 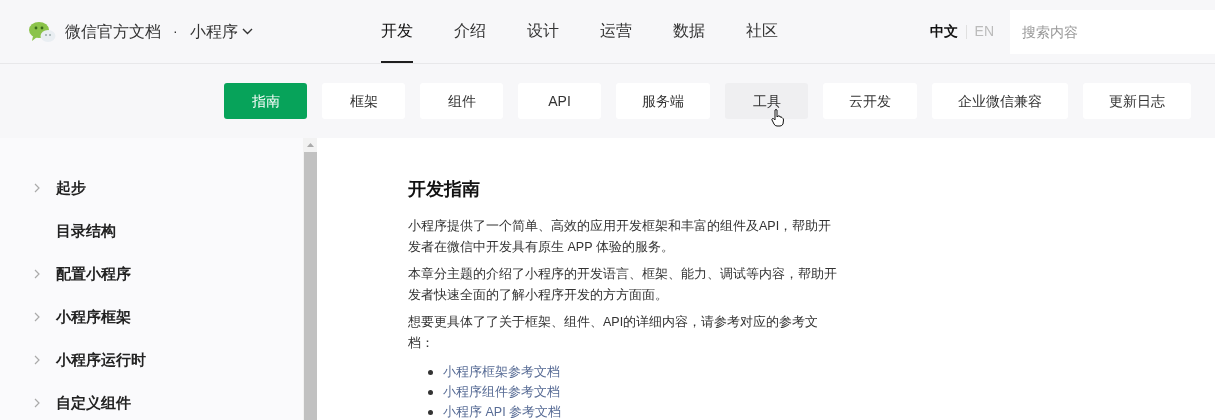 I want to click on chevron-down-icon, so click(x=247, y=31).